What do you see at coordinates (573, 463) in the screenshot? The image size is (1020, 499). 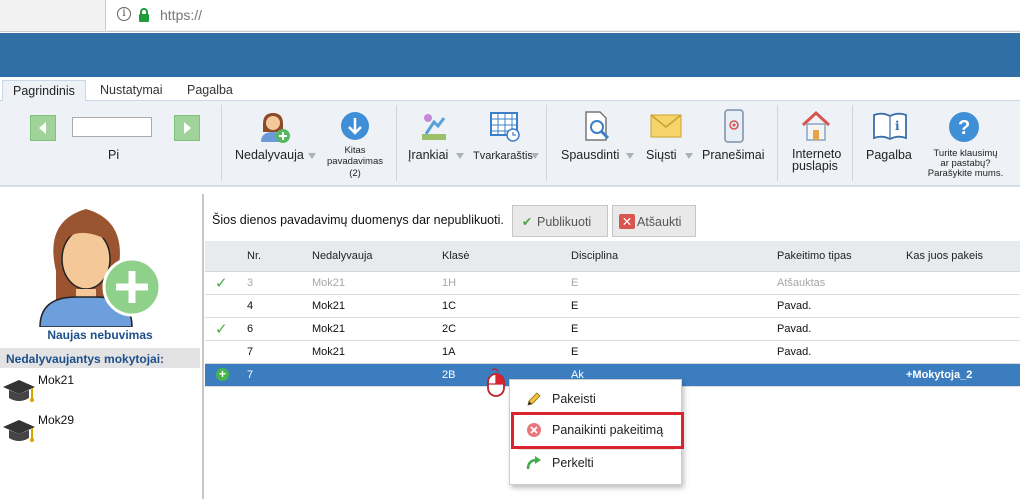 I see `menu-item-label: Perkelti` at bounding box center [573, 463].